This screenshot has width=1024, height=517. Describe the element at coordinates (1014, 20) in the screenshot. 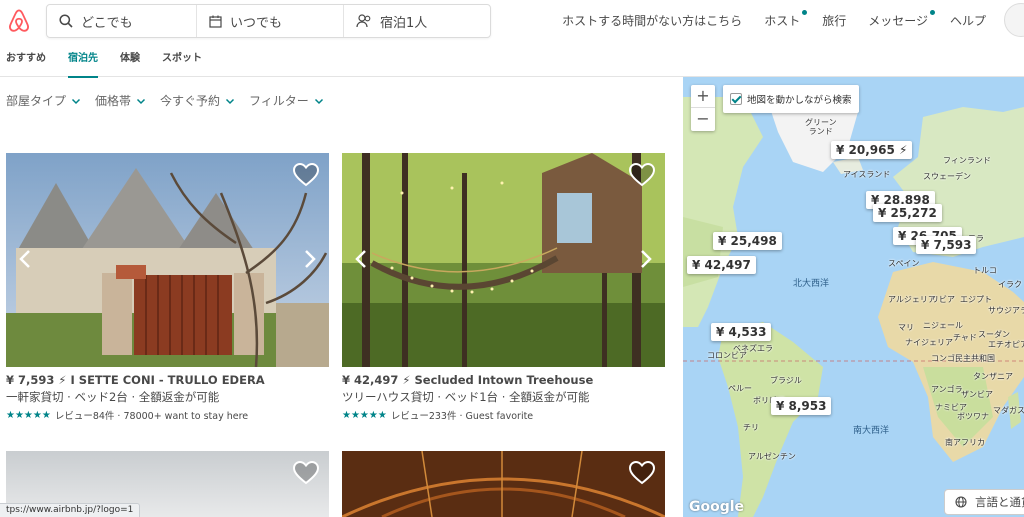

I see `user-avatar` at that location.